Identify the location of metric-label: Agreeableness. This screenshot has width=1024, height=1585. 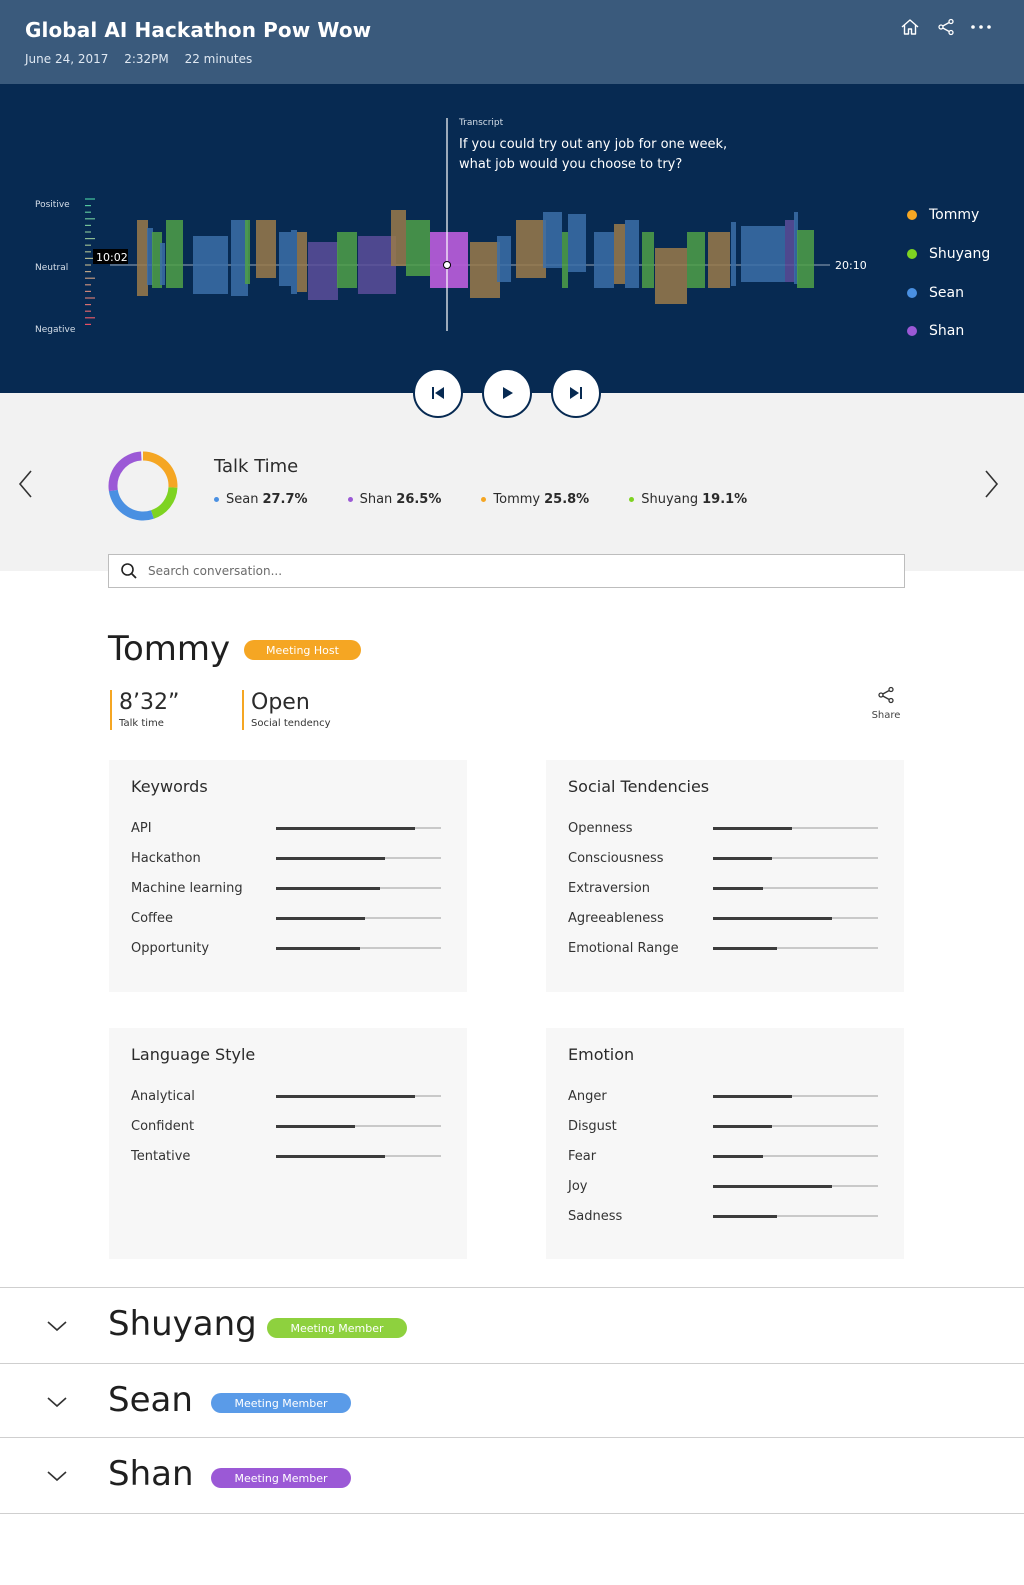
(616, 918).